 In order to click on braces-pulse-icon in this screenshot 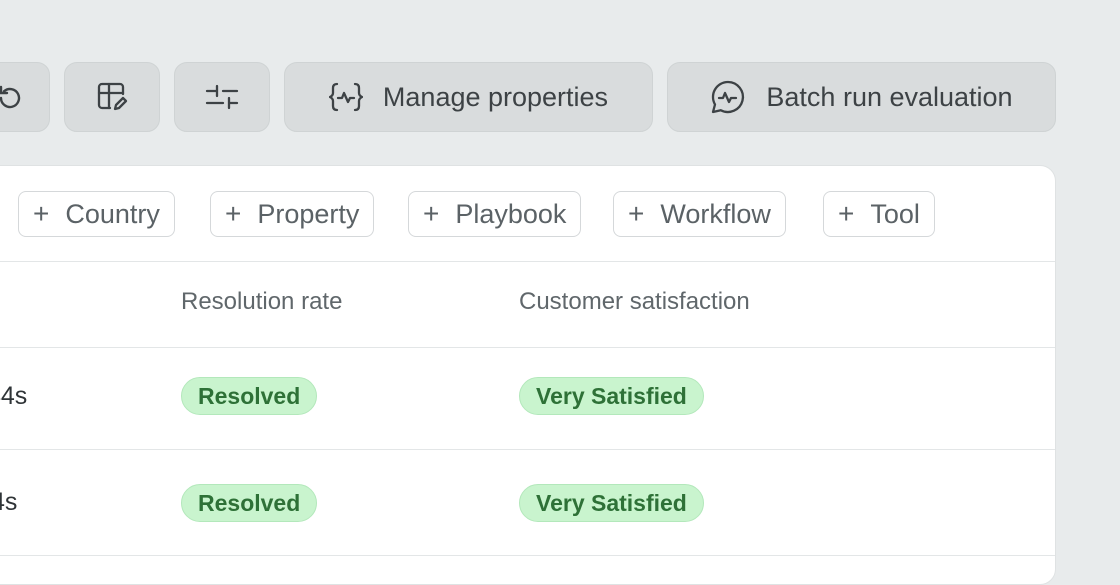, I will do `click(346, 97)`.